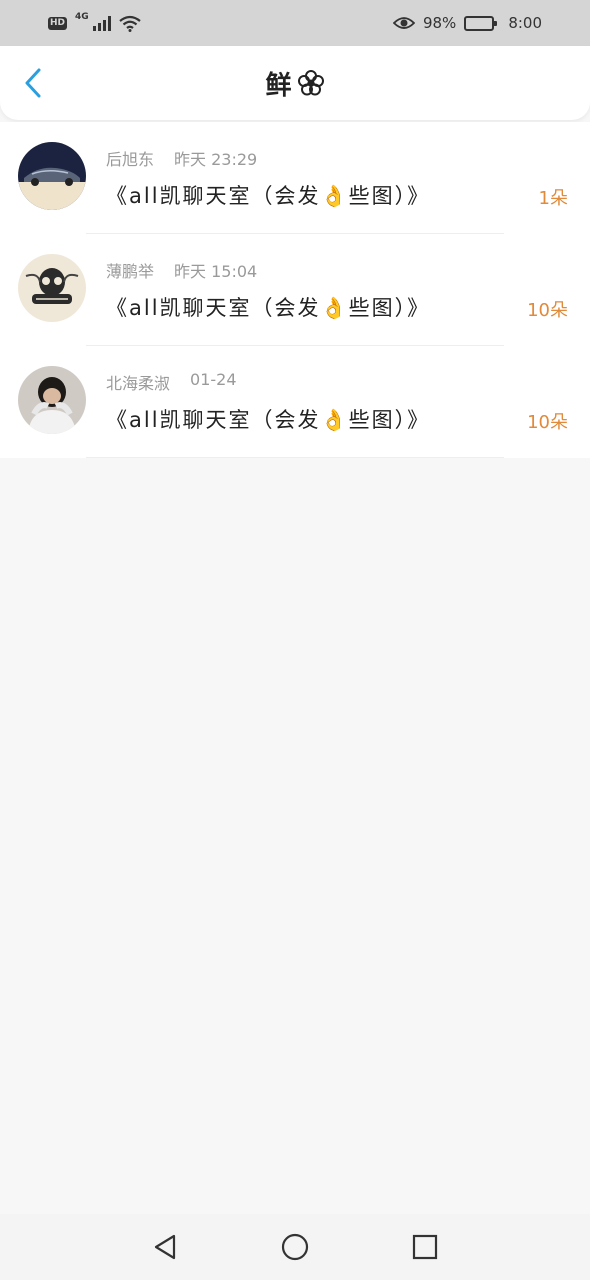 This screenshot has height=1280, width=590. Describe the element at coordinates (130, 271) in the screenshot. I see `sender-name: 薄鹏举` at that location.